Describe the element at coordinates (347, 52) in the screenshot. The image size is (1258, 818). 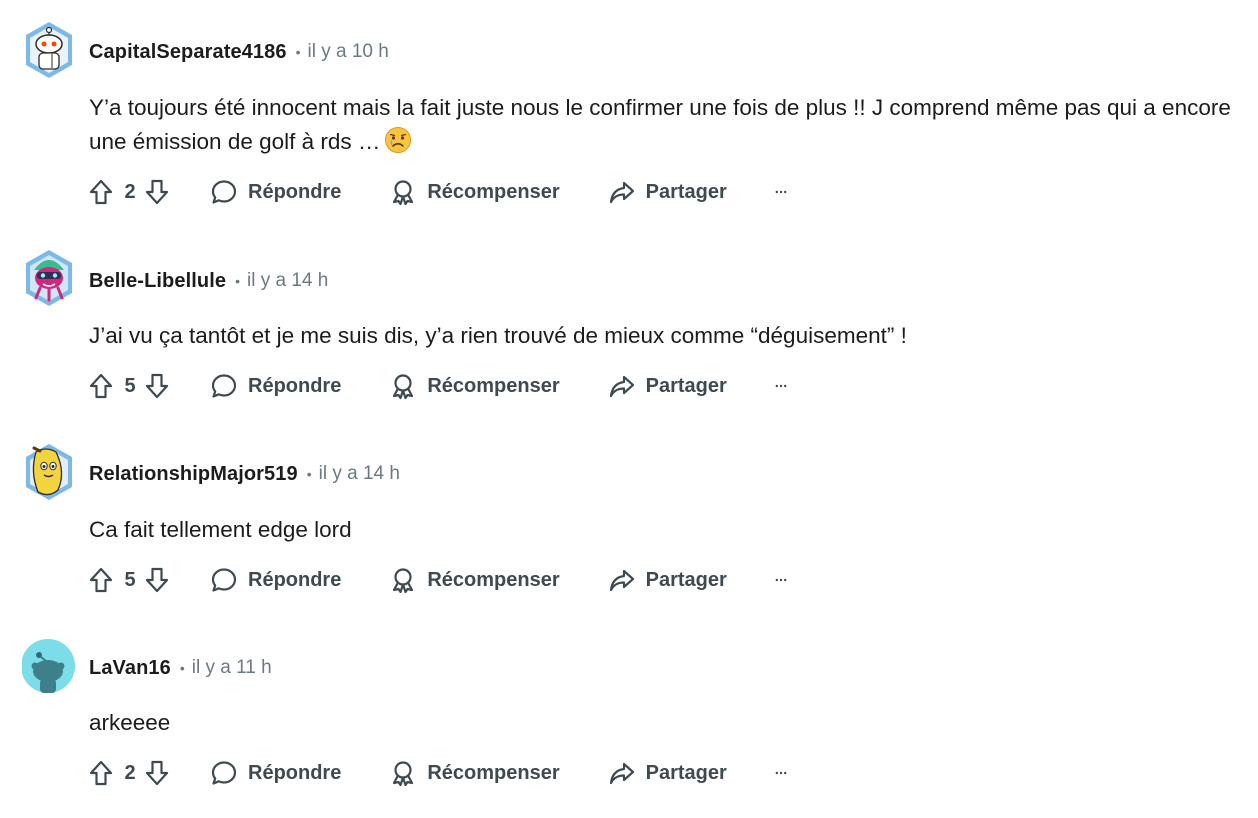
I see `timestamp: il y a 10 h` at that location.